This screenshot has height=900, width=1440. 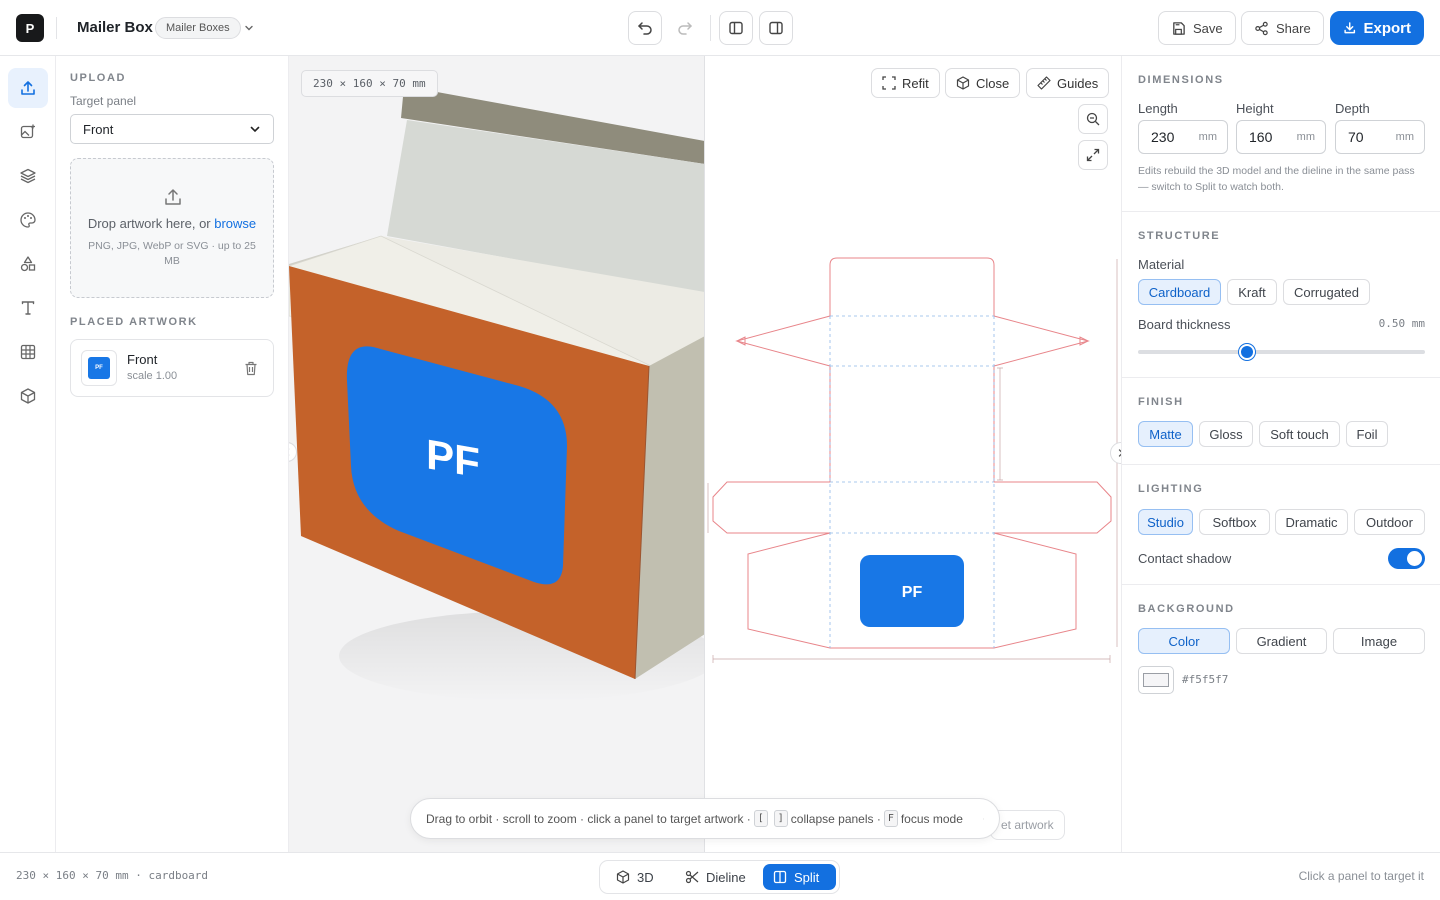 I want to click on target-panel-select: Front, so click(x=172, y=129).